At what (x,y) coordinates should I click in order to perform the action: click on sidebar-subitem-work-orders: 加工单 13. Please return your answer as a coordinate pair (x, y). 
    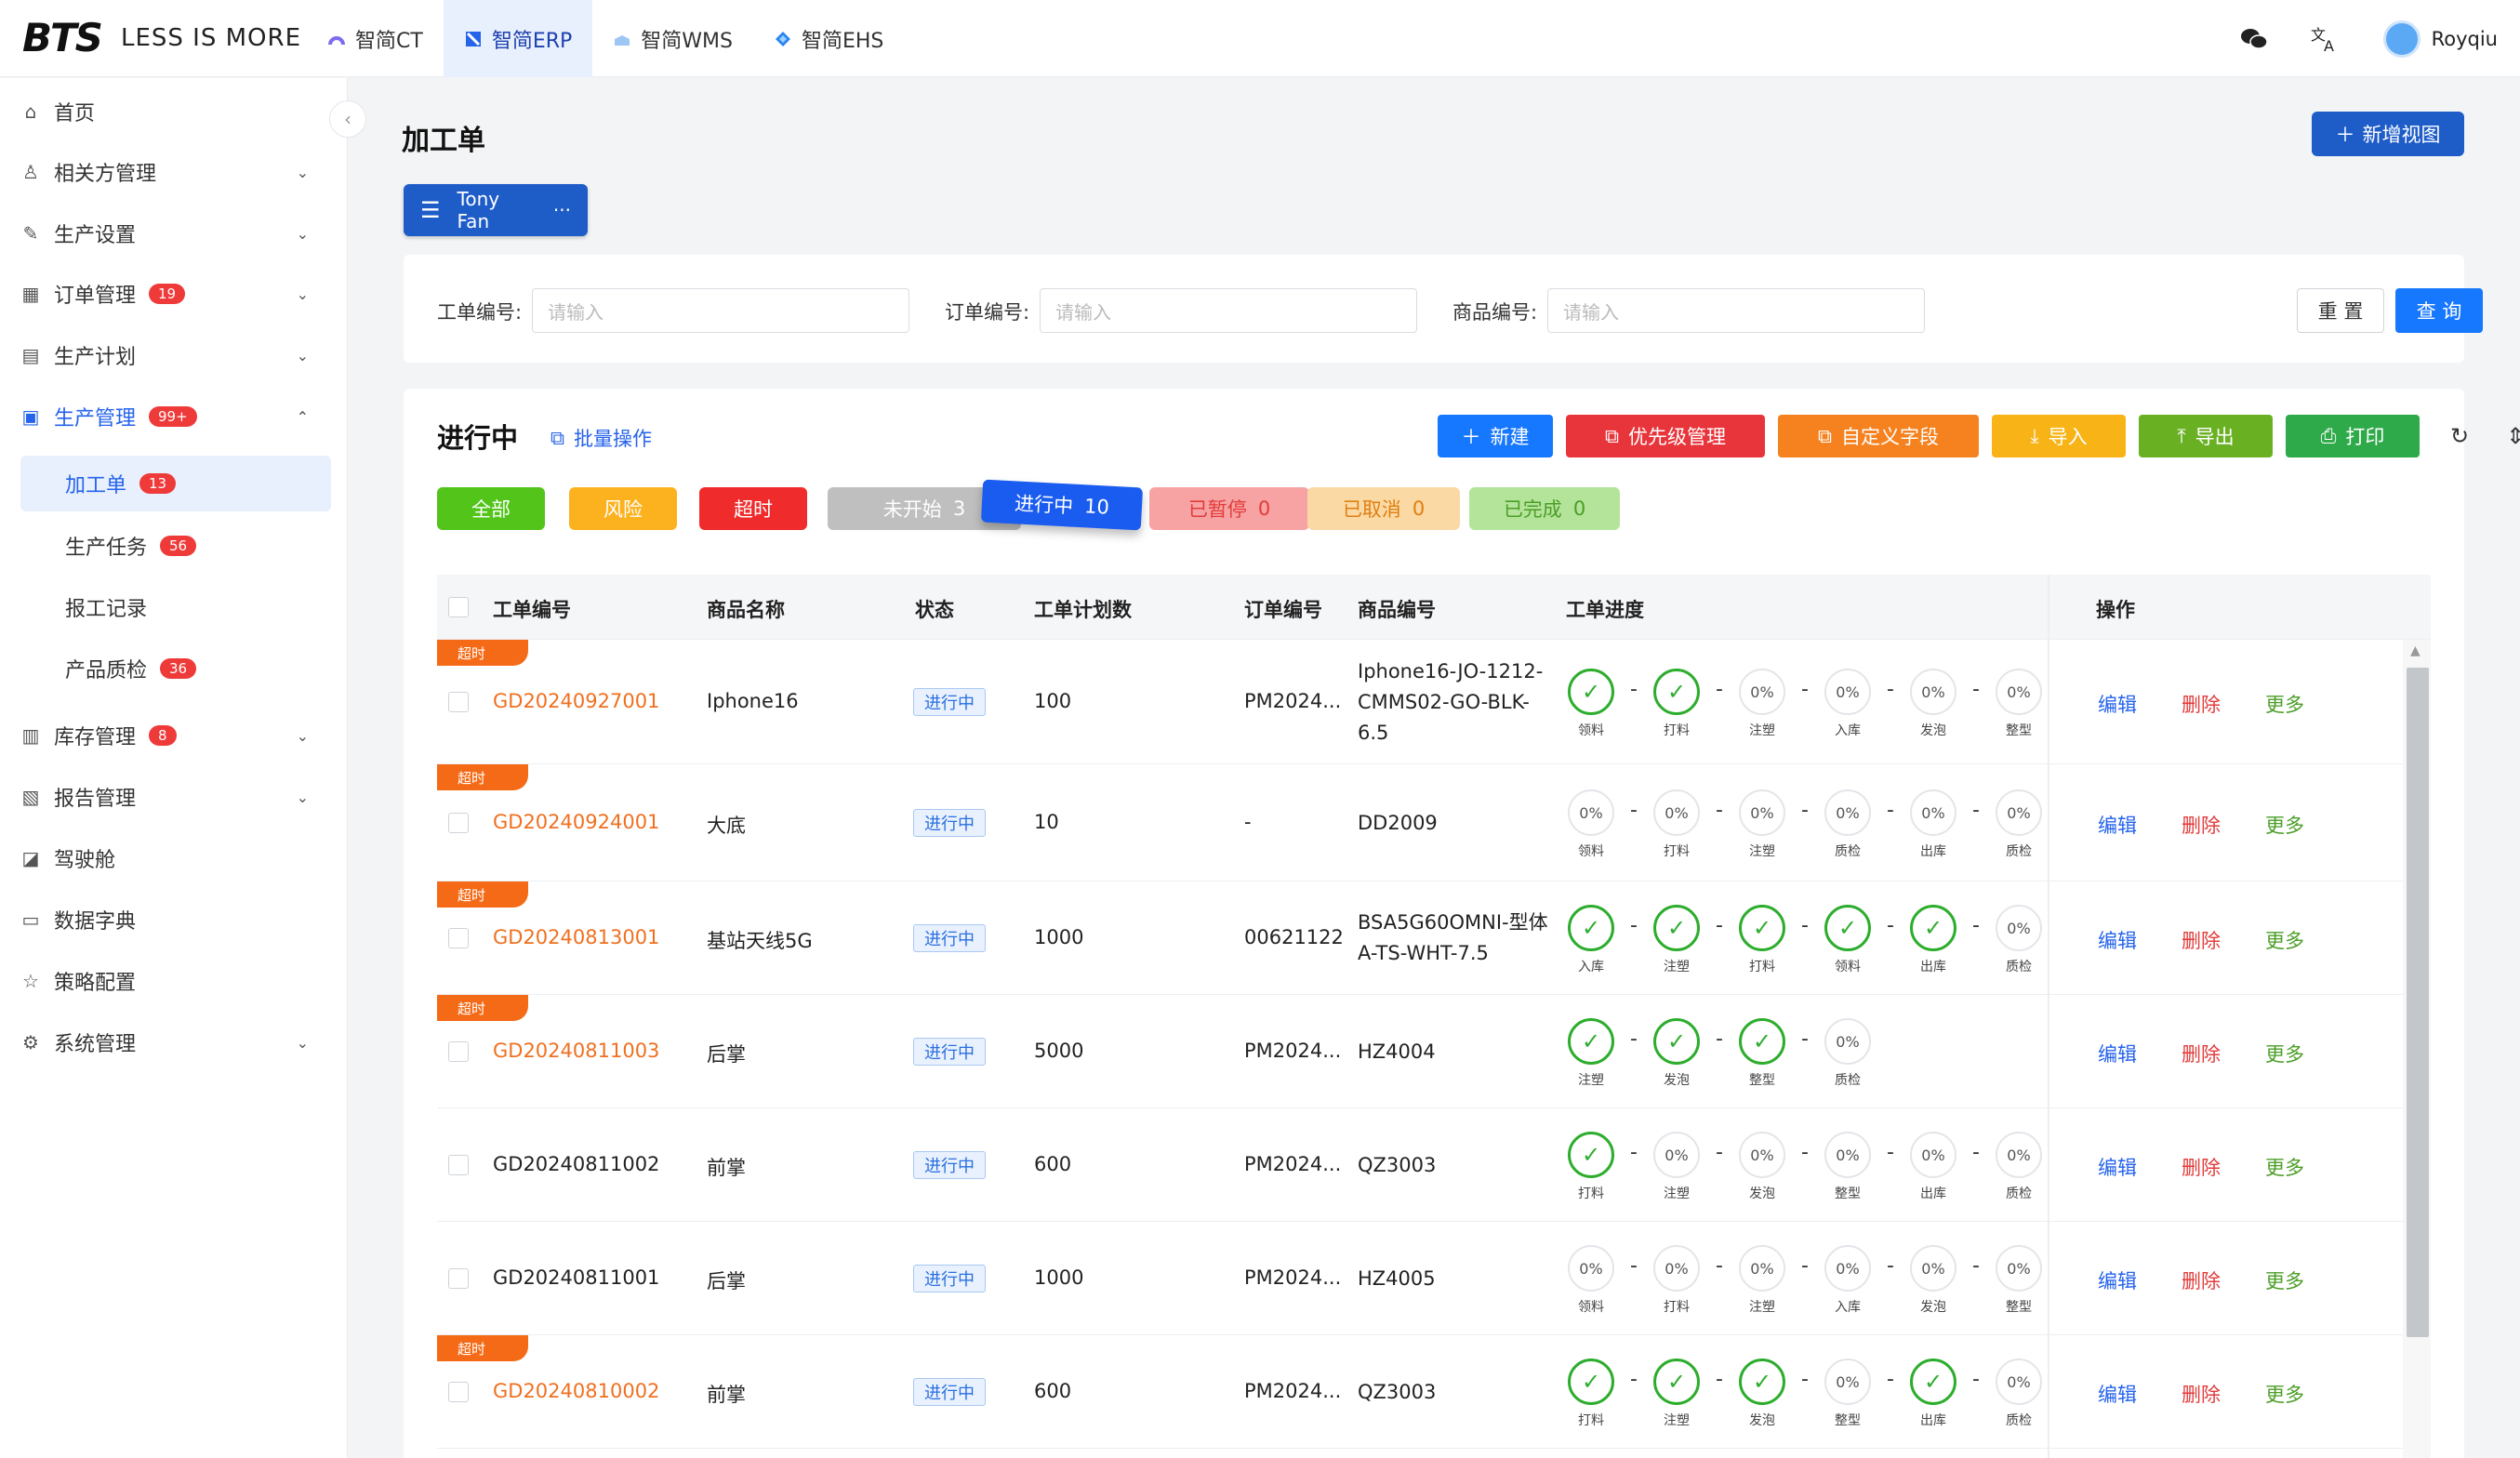
    Looking at the image, I should click on (175, 483).